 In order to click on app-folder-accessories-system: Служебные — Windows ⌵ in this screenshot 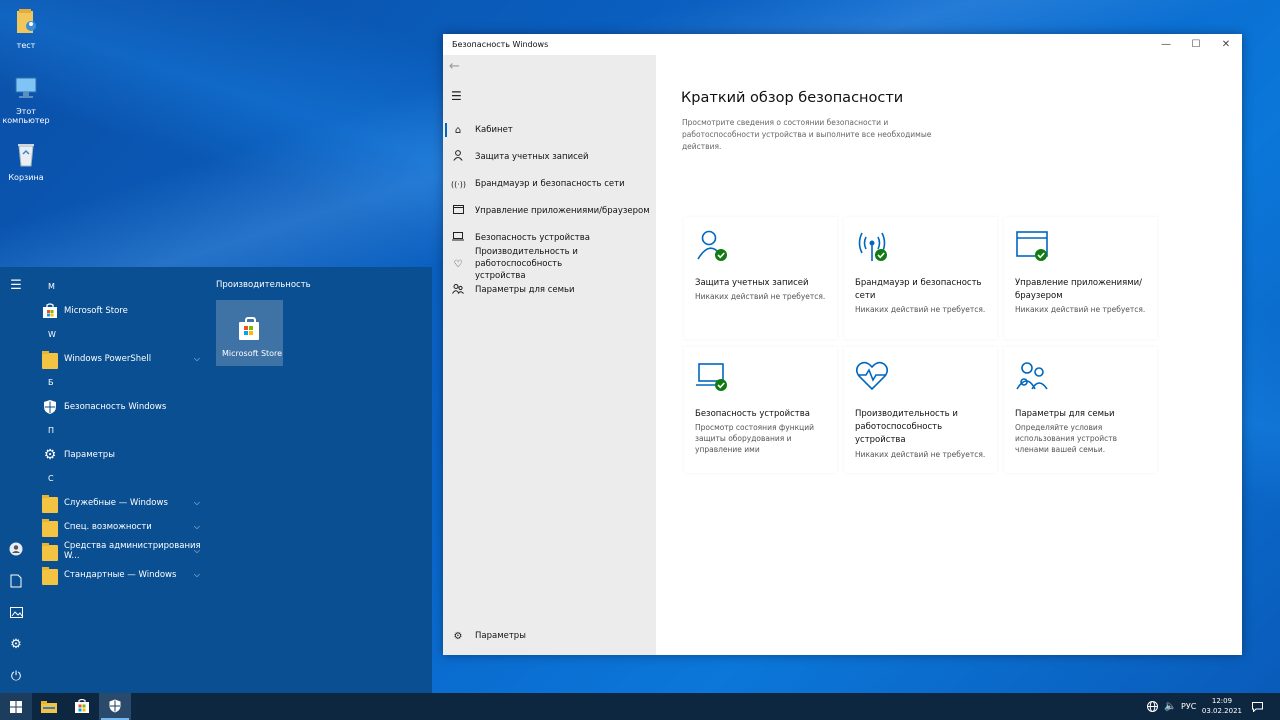, I will do `click(121, 503)`.